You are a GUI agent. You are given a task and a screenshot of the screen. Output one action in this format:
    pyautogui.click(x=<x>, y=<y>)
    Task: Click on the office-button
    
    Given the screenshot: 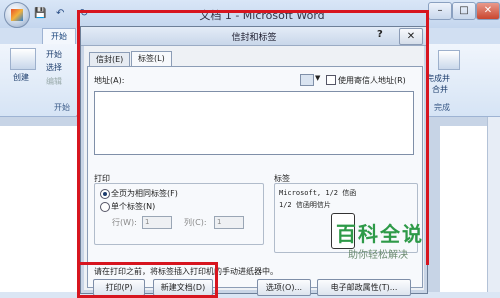 What is the action you would take?
    pyautogui.click(x=17, y=15)
    